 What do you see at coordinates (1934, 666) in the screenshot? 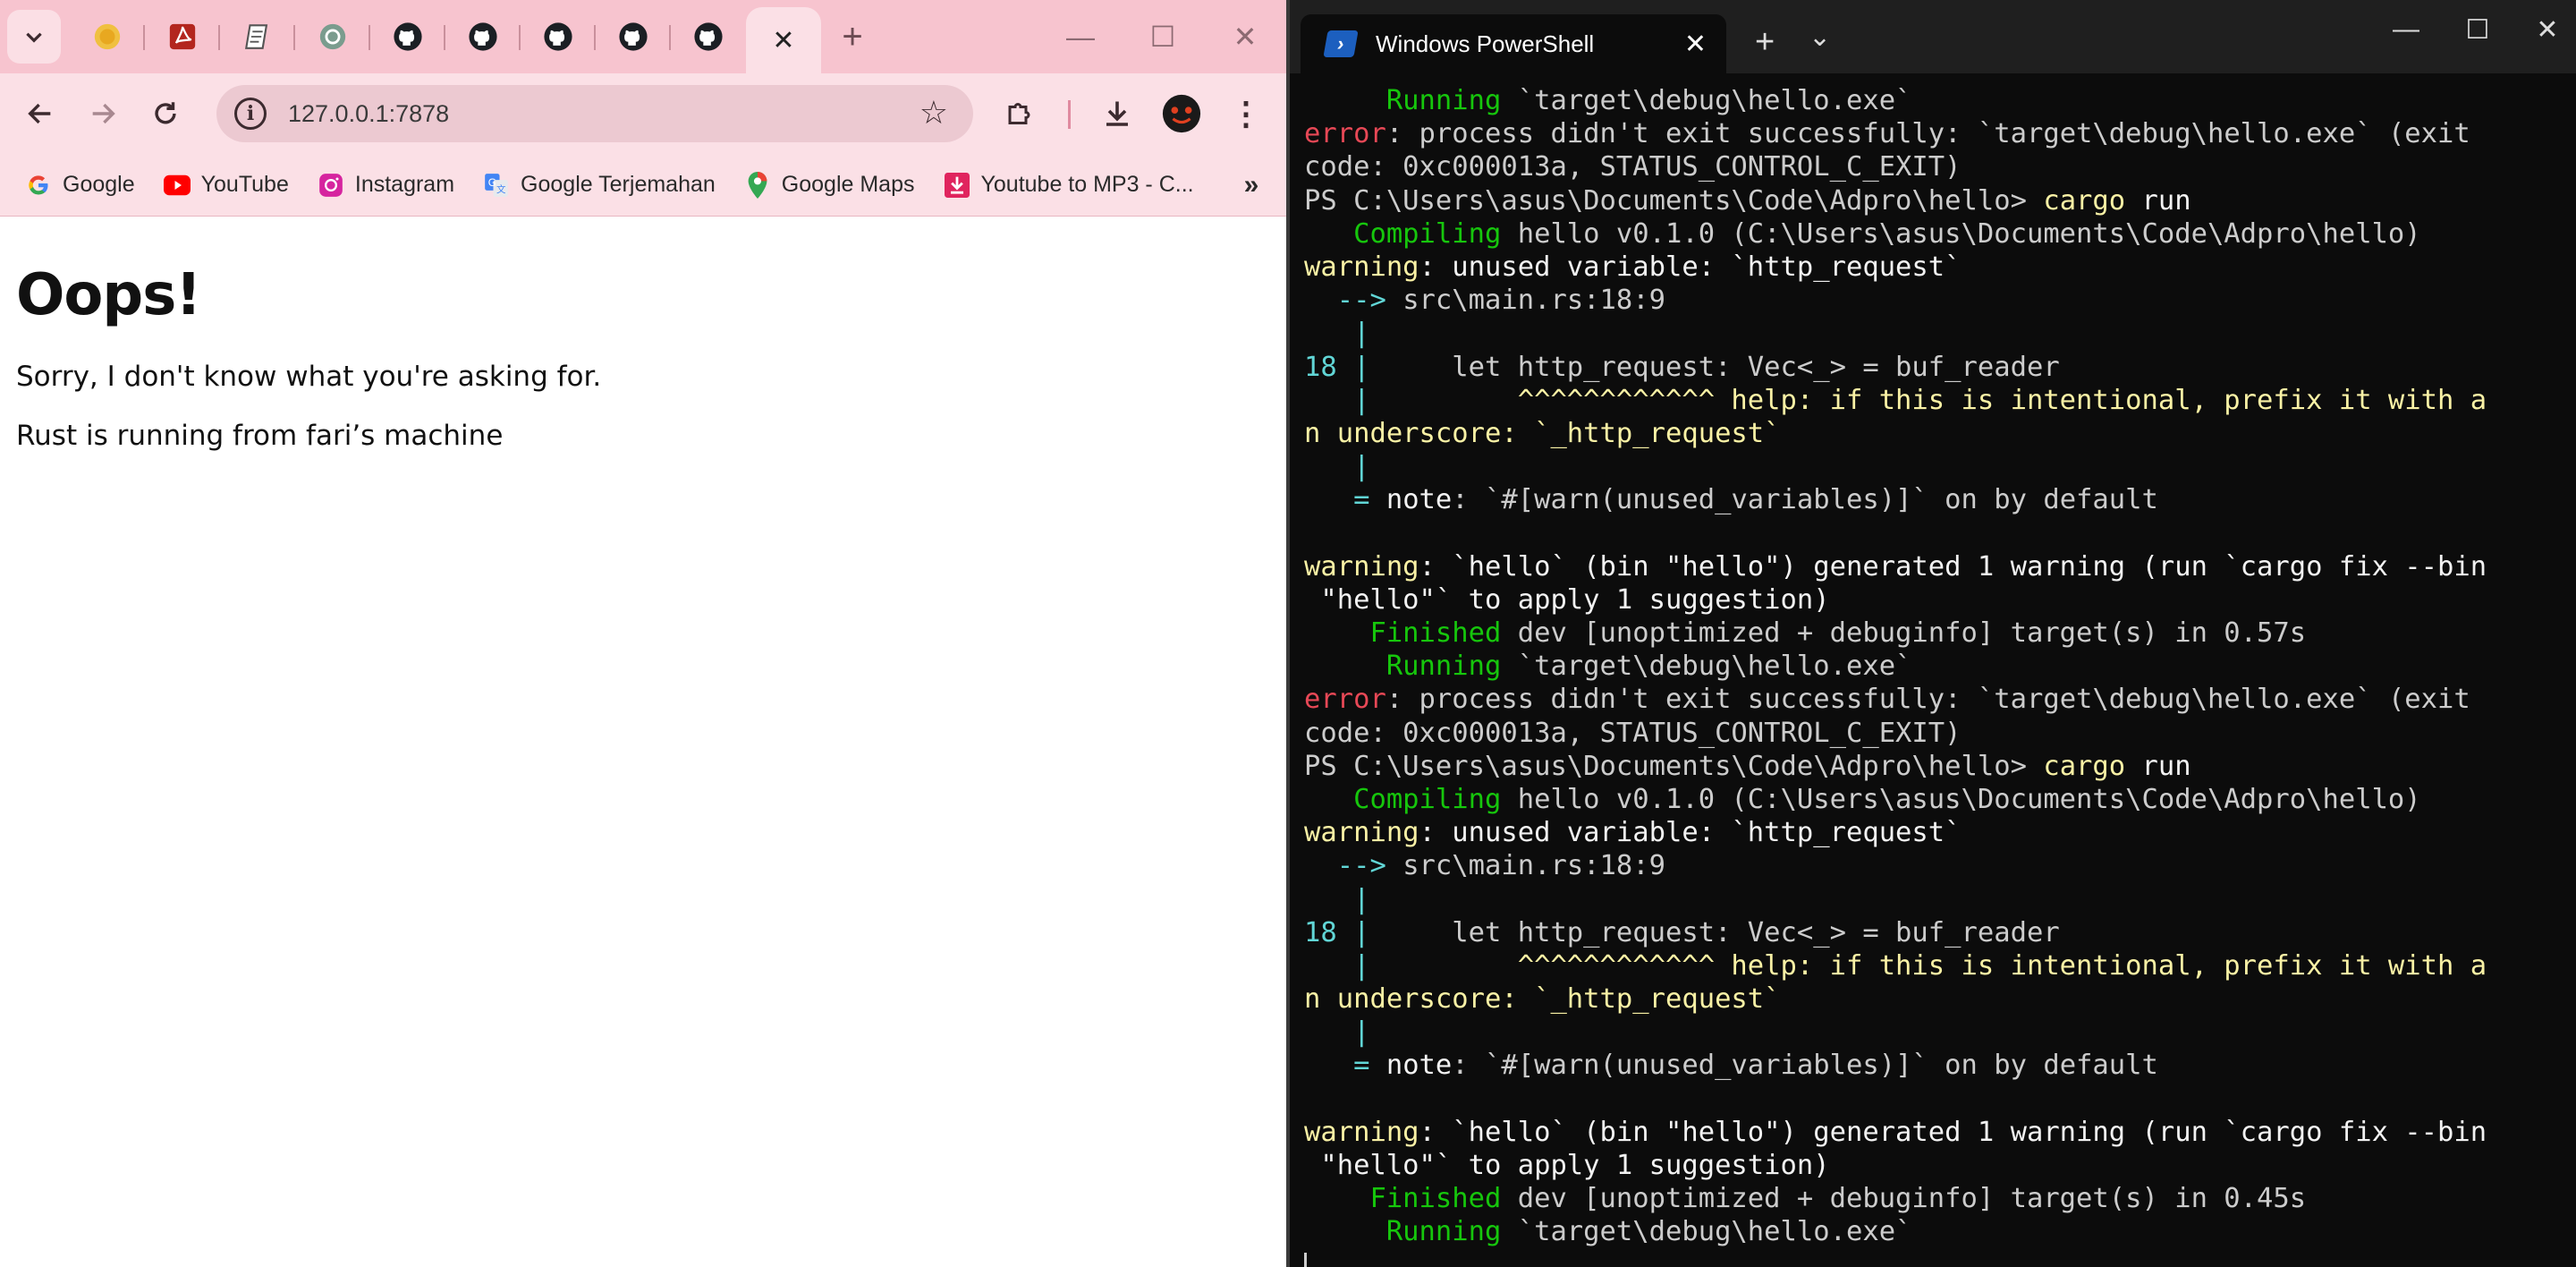
I see `terminal-line: Running `target\debug\hello.exe`` at bounding box center [1934, 666].